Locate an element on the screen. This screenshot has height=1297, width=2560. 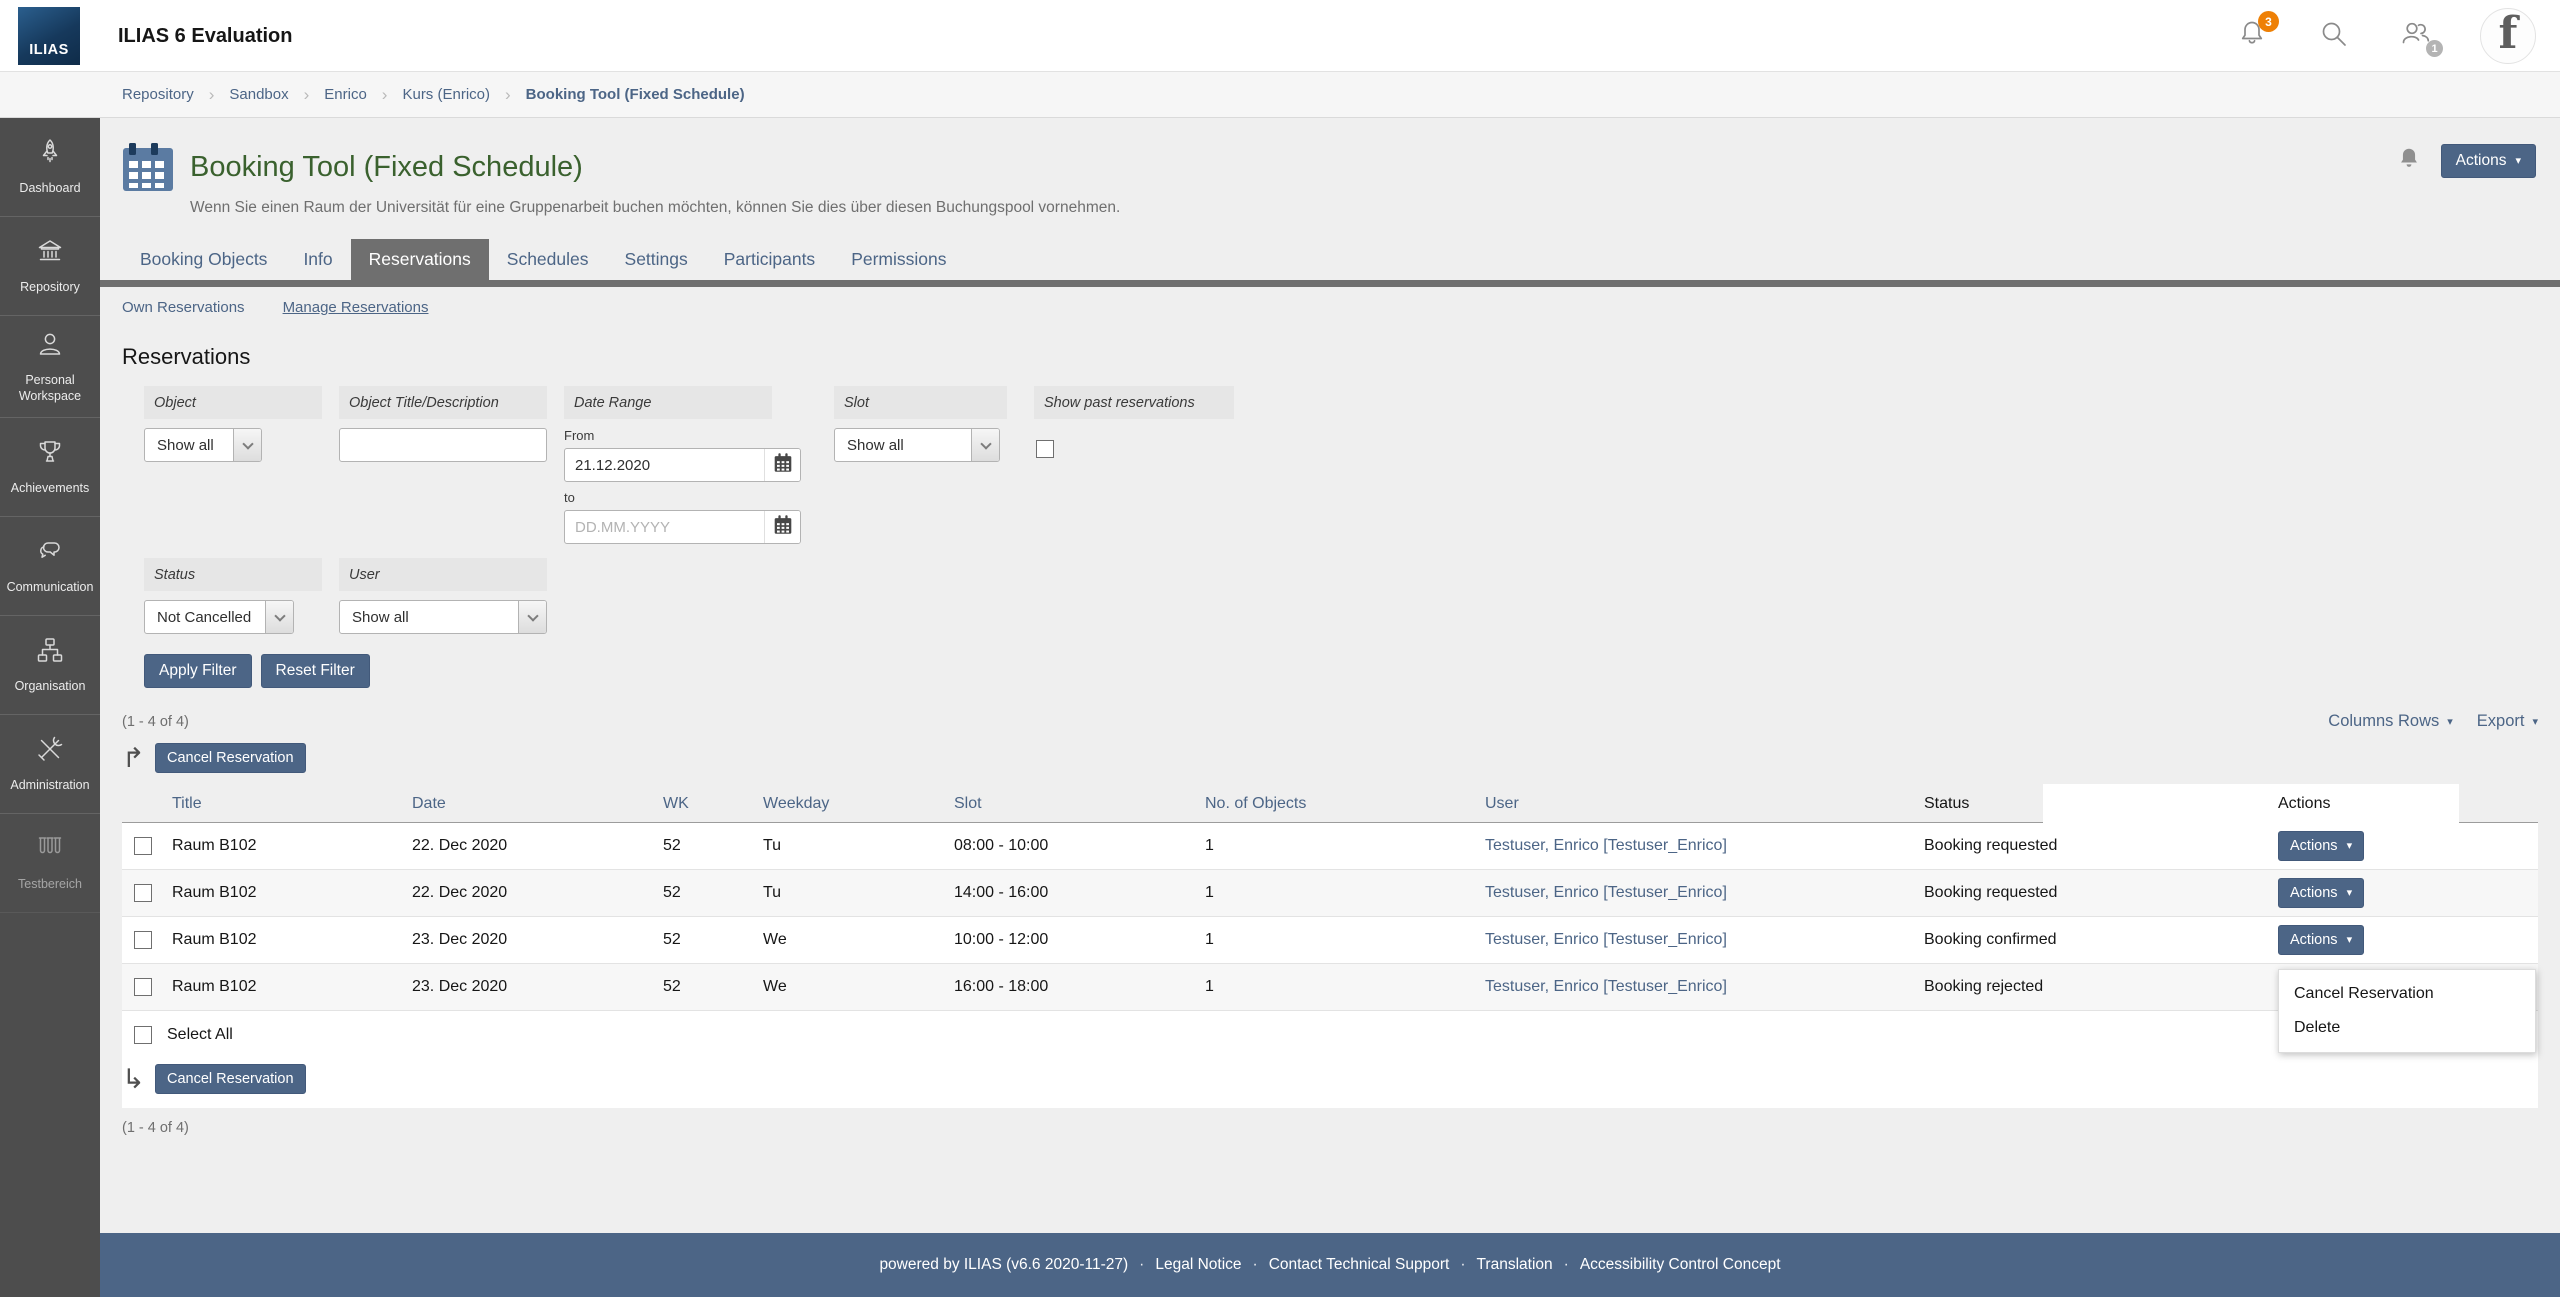
select-all-label: Select All is located at coordinates (200, 1034).